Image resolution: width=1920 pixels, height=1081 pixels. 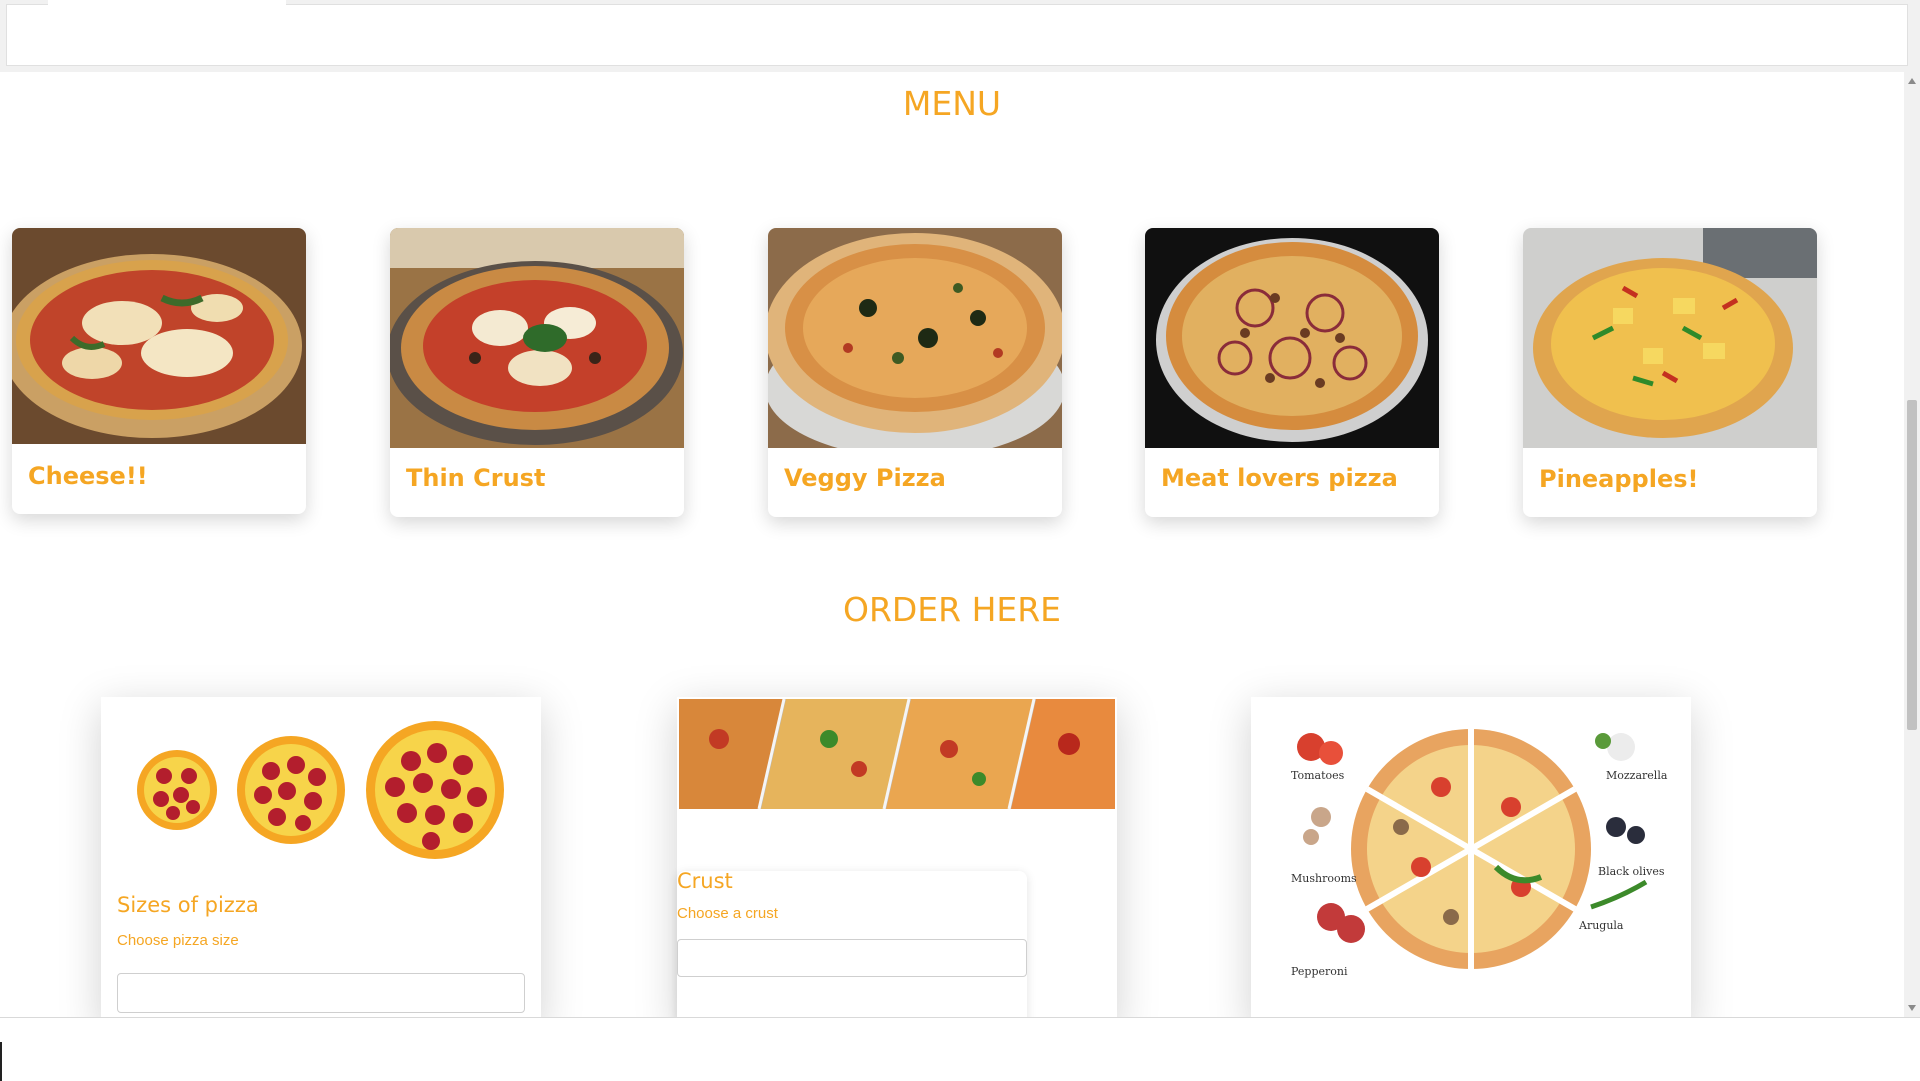 I want to click on active-tab-indicator, so click(x=167, y=2).